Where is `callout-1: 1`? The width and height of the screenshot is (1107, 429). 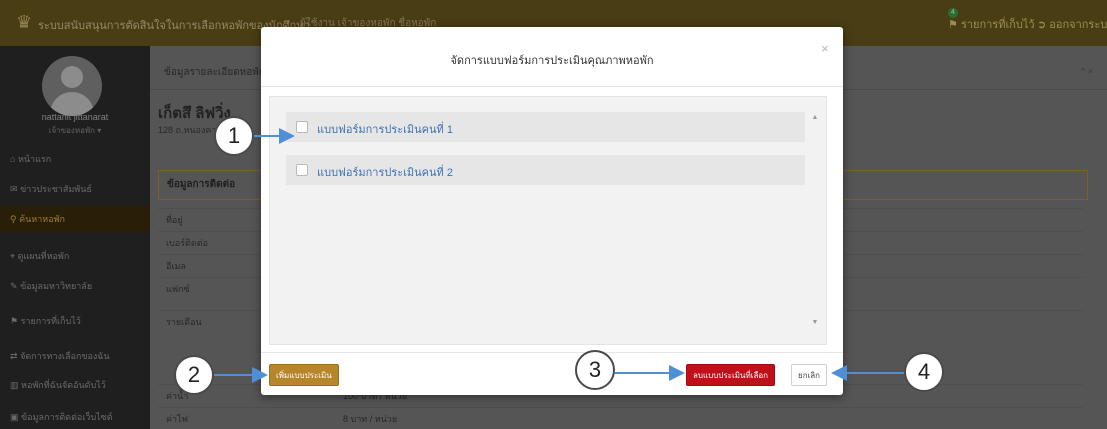
callout-1: 1 is located at coordinates (234, 136).